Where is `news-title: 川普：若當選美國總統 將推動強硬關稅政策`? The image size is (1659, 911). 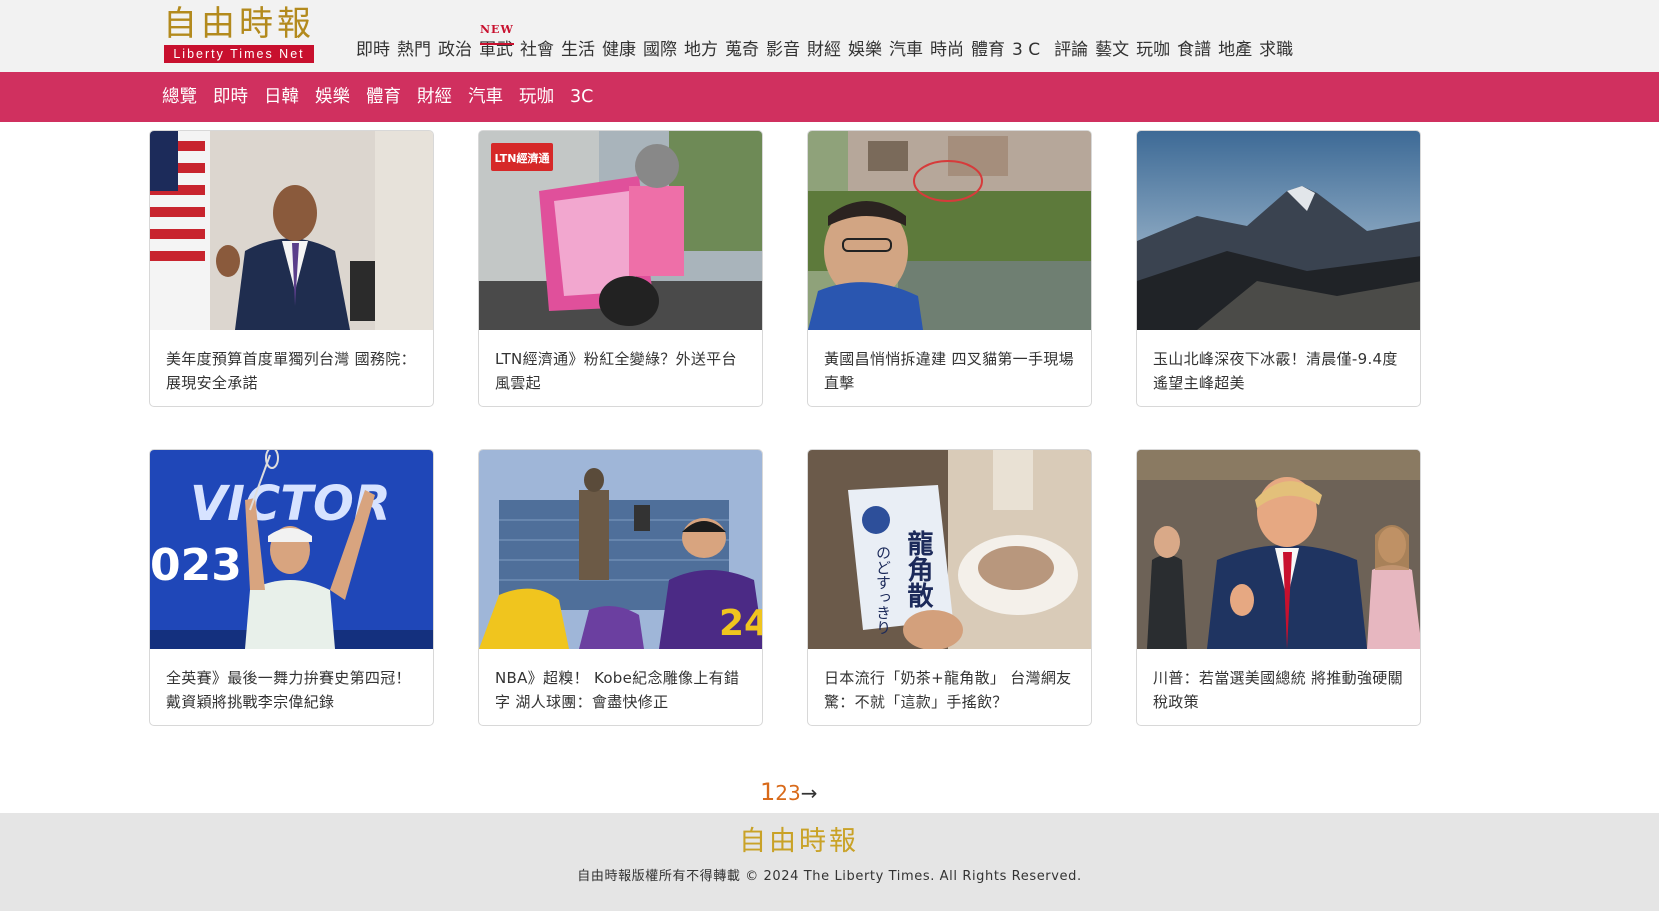
news-title: 川普：若當選美國總統 將推動強硬關稅政策 is located at coordinates (1278, 690).